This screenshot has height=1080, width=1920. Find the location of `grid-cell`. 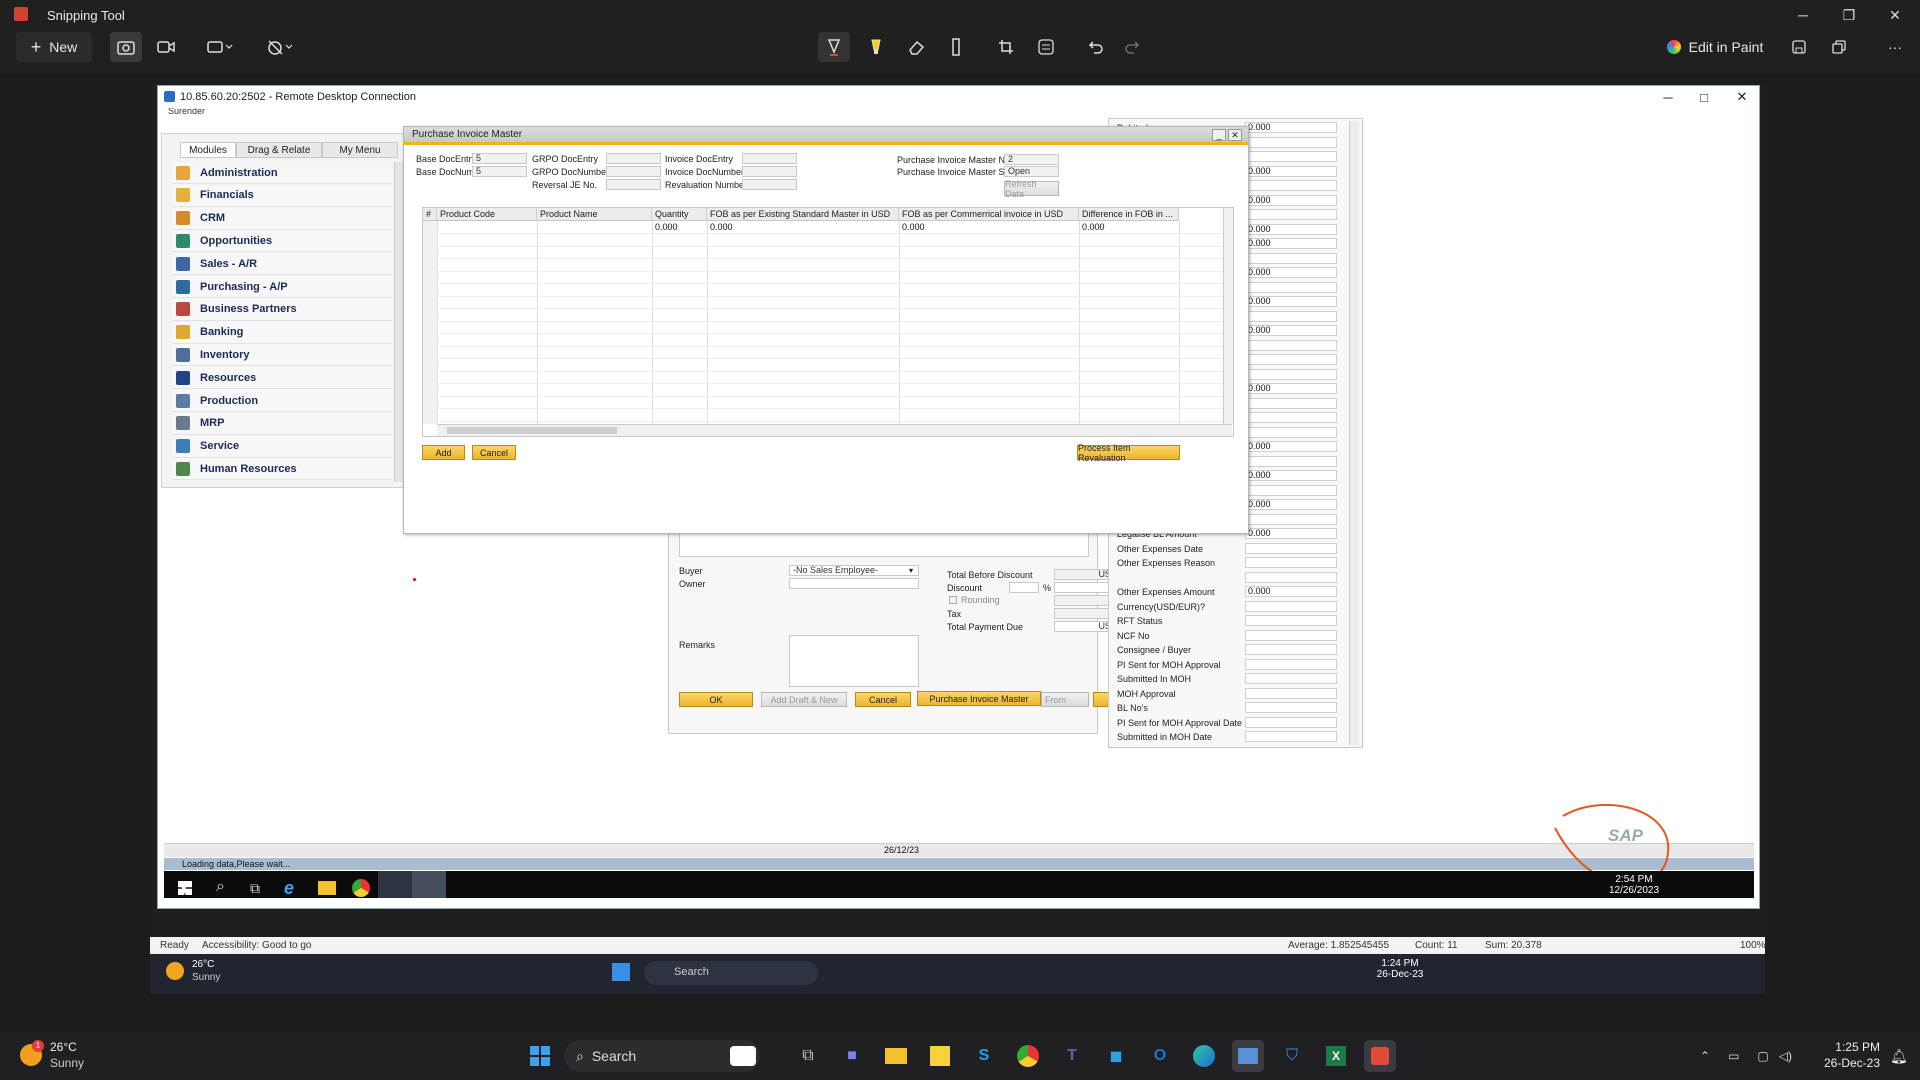

grid-cell is located at coordinates (594, 227).